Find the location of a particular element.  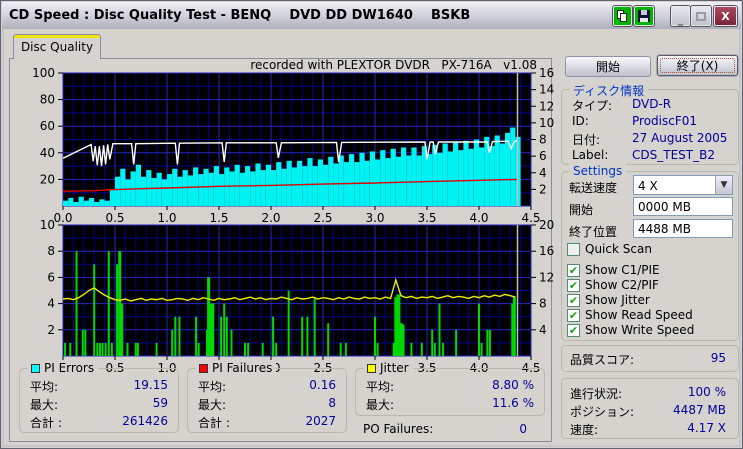

speed-select: 4 X ▼ is located at coordinates (683, 185).